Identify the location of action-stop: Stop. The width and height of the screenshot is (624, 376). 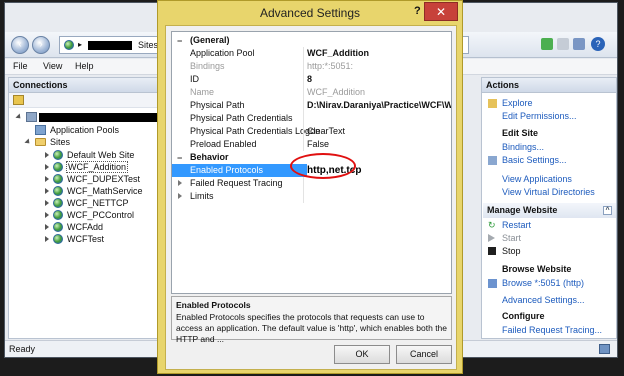
(511, 251).